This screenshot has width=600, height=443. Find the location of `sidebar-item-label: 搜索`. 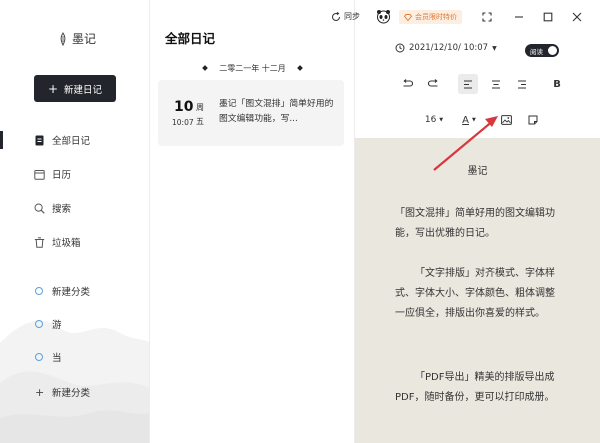

sidebar-item-label: 搜索 is located at coordinates (62, 209).